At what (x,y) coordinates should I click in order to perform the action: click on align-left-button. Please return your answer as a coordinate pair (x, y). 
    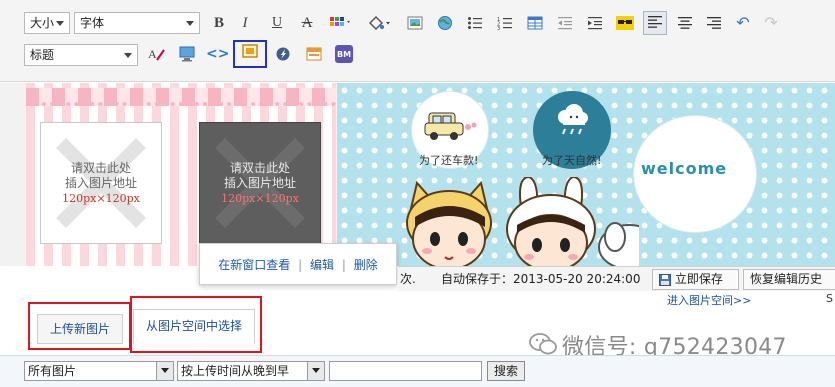
    Looking at the image, I should click on (655, 23).